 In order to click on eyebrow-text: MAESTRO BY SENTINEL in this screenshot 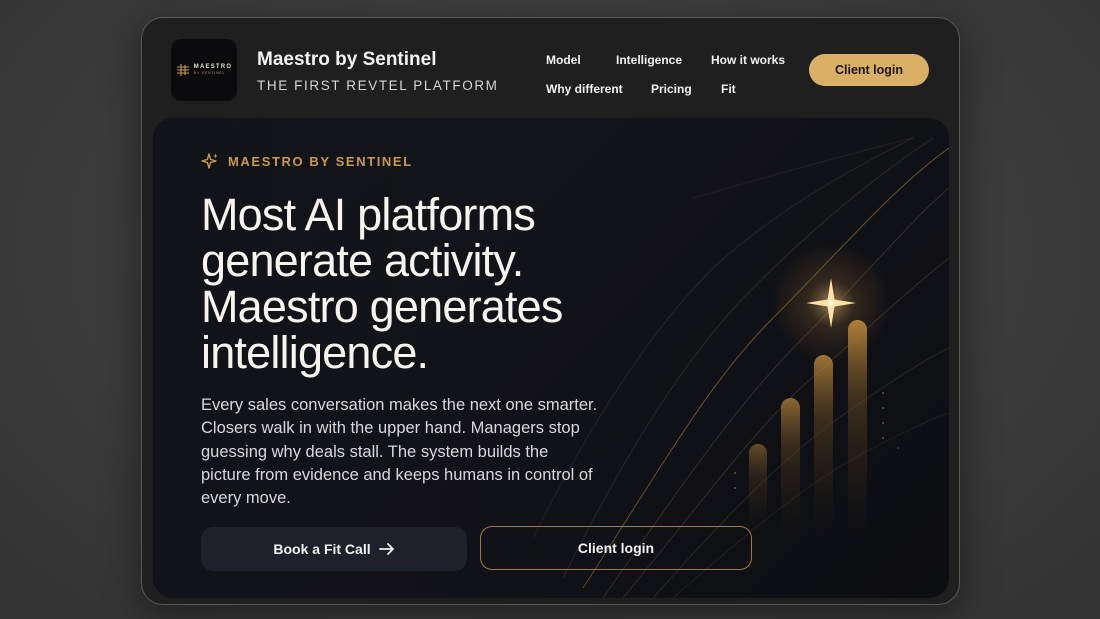, I will do `click(320, 161)`.